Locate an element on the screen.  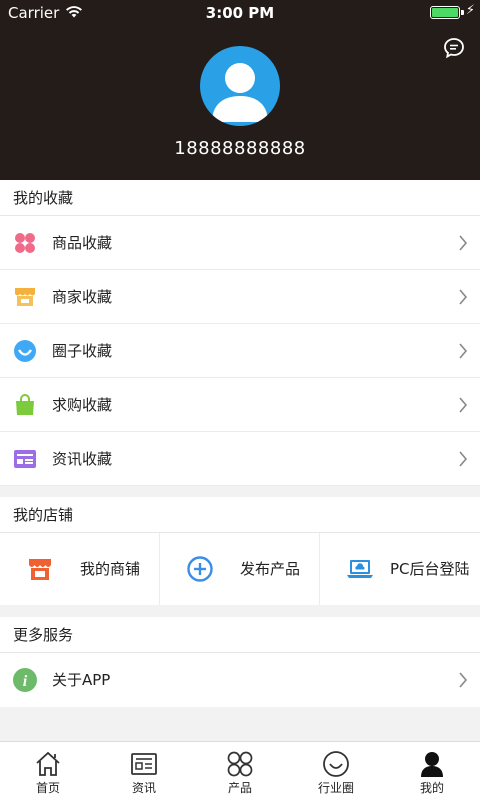
tab-mine: 我的 is located at coordinates (432, 771).